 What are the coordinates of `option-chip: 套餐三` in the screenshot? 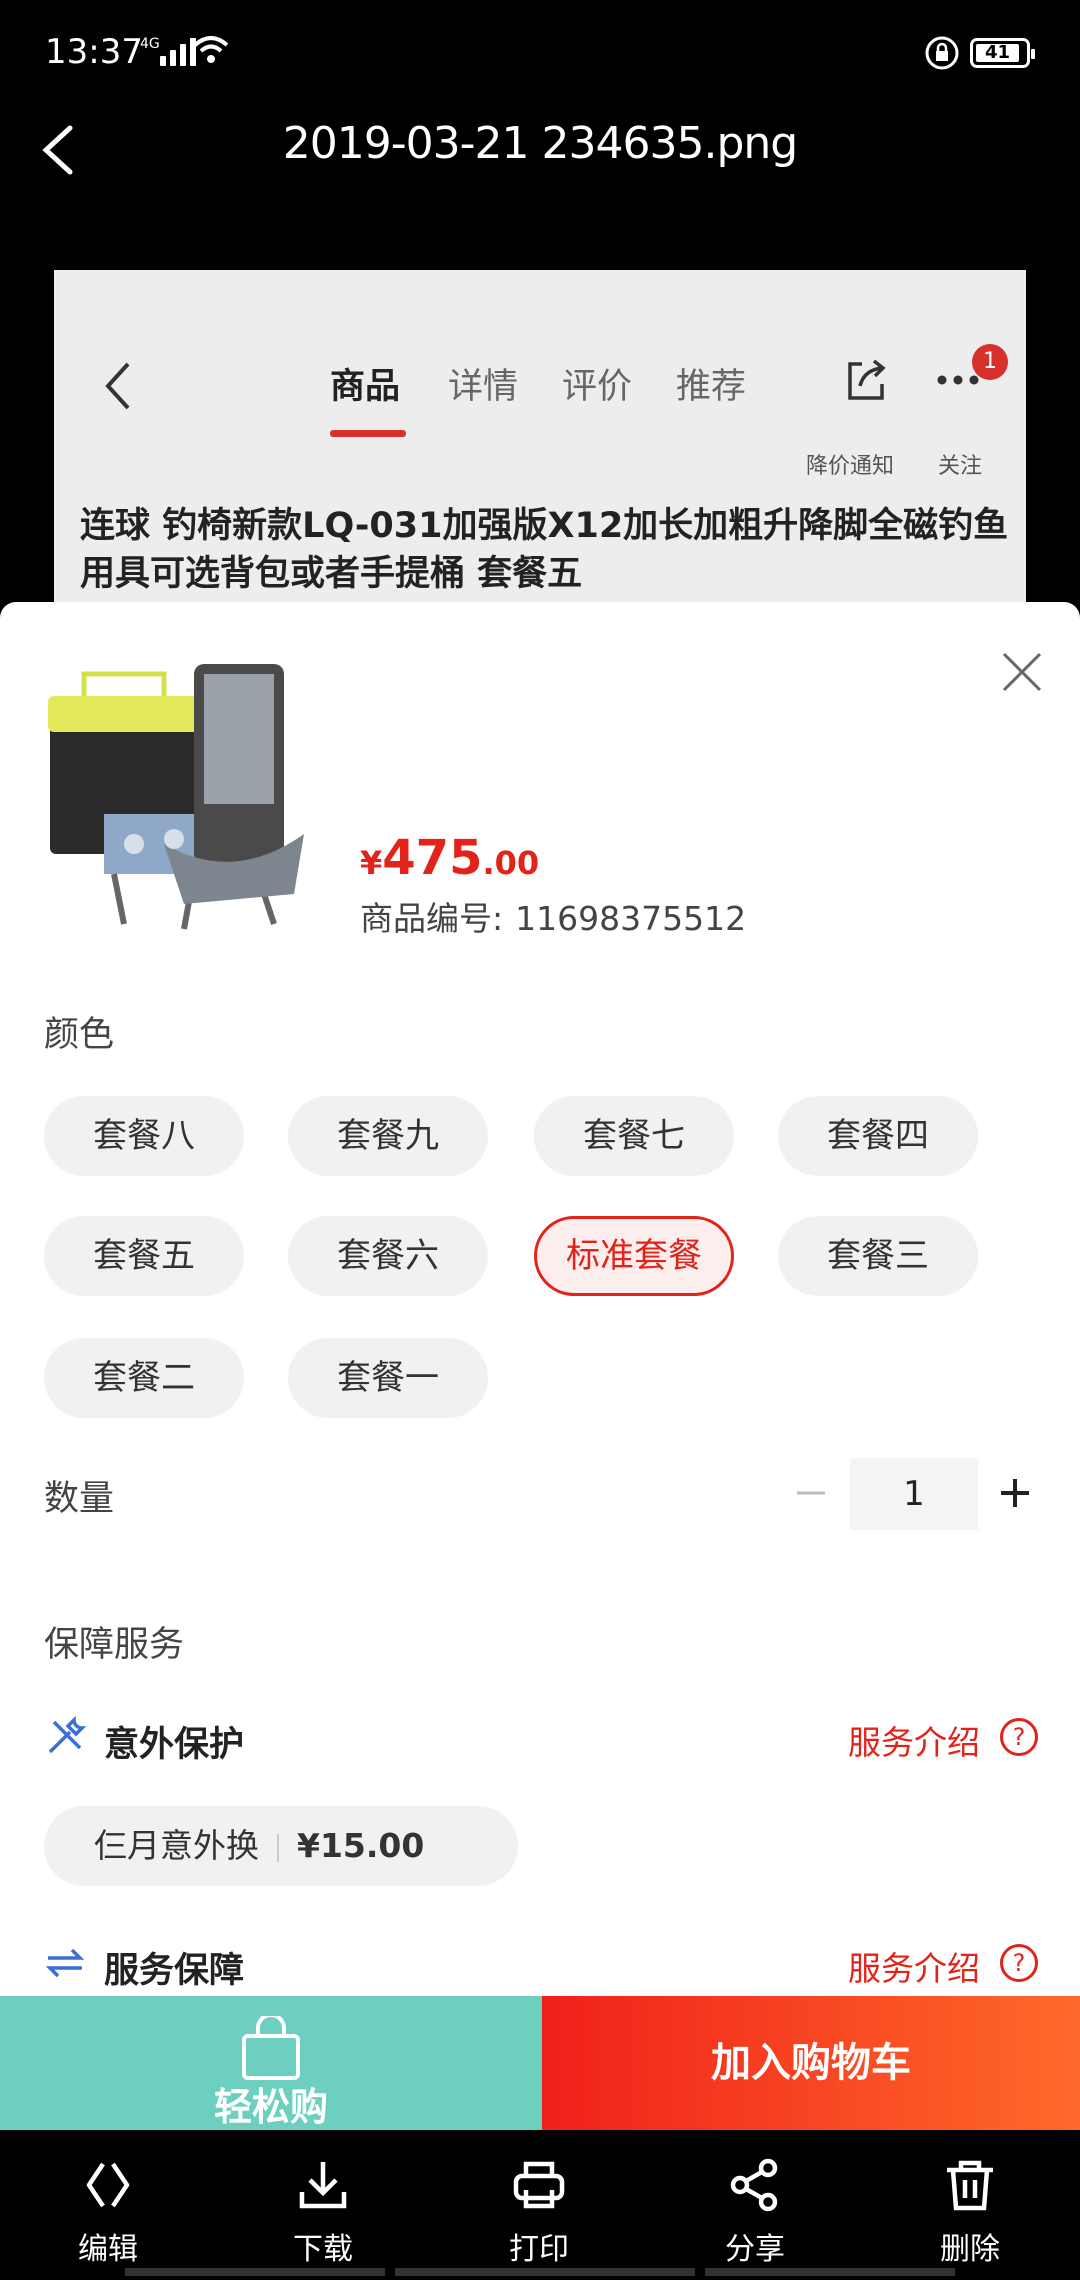 It's located at (878, 1256).